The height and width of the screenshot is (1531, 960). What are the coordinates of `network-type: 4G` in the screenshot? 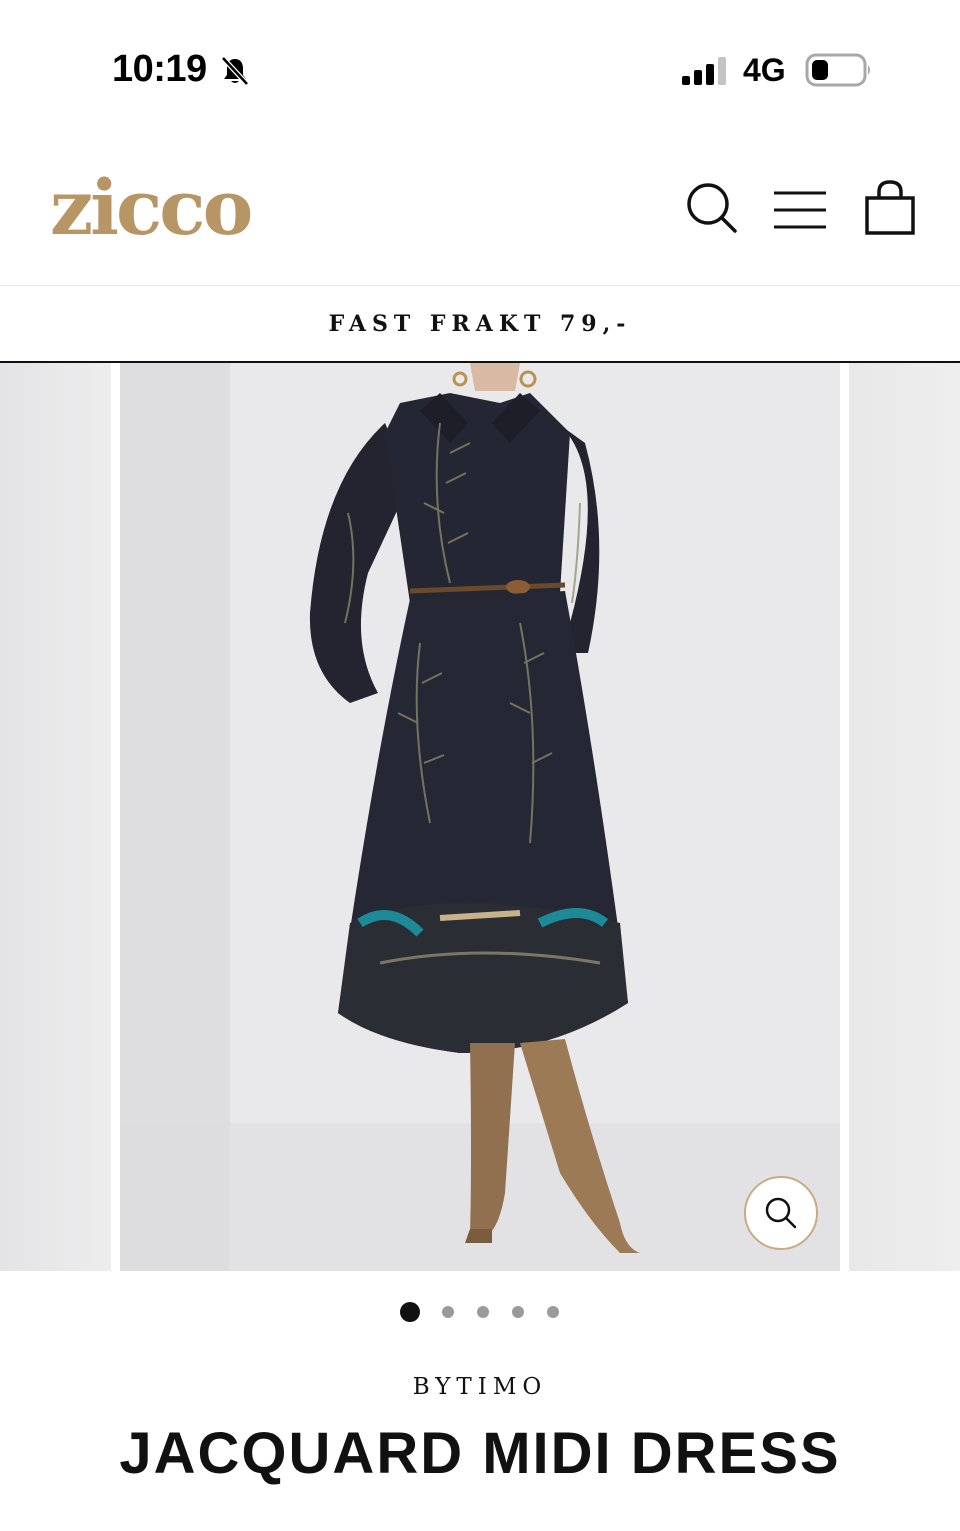 It's located at (764, 70).